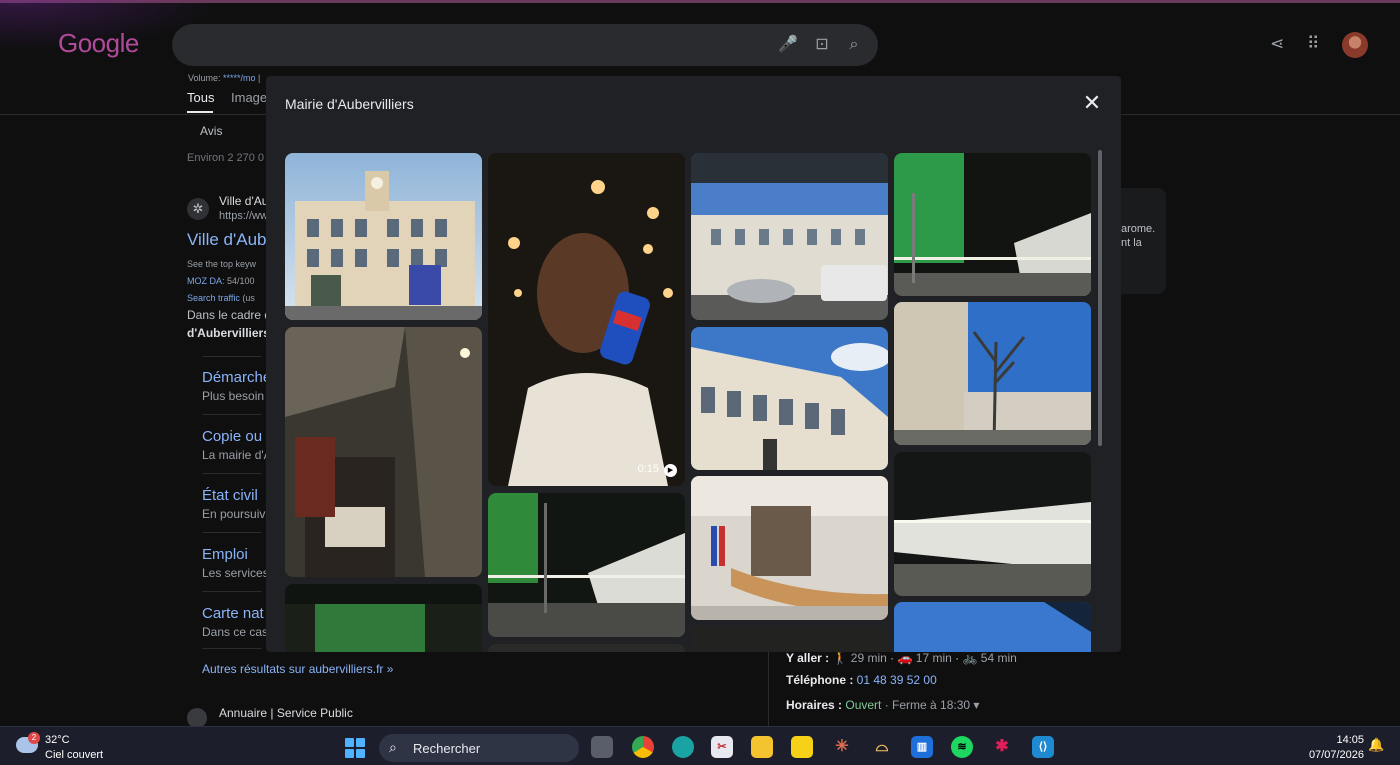 The image size is (1400, 765). What do you see at coordinates (355, 748) in the screenshot?
I see `windows-start-icon` at bounding box center [355, 748].